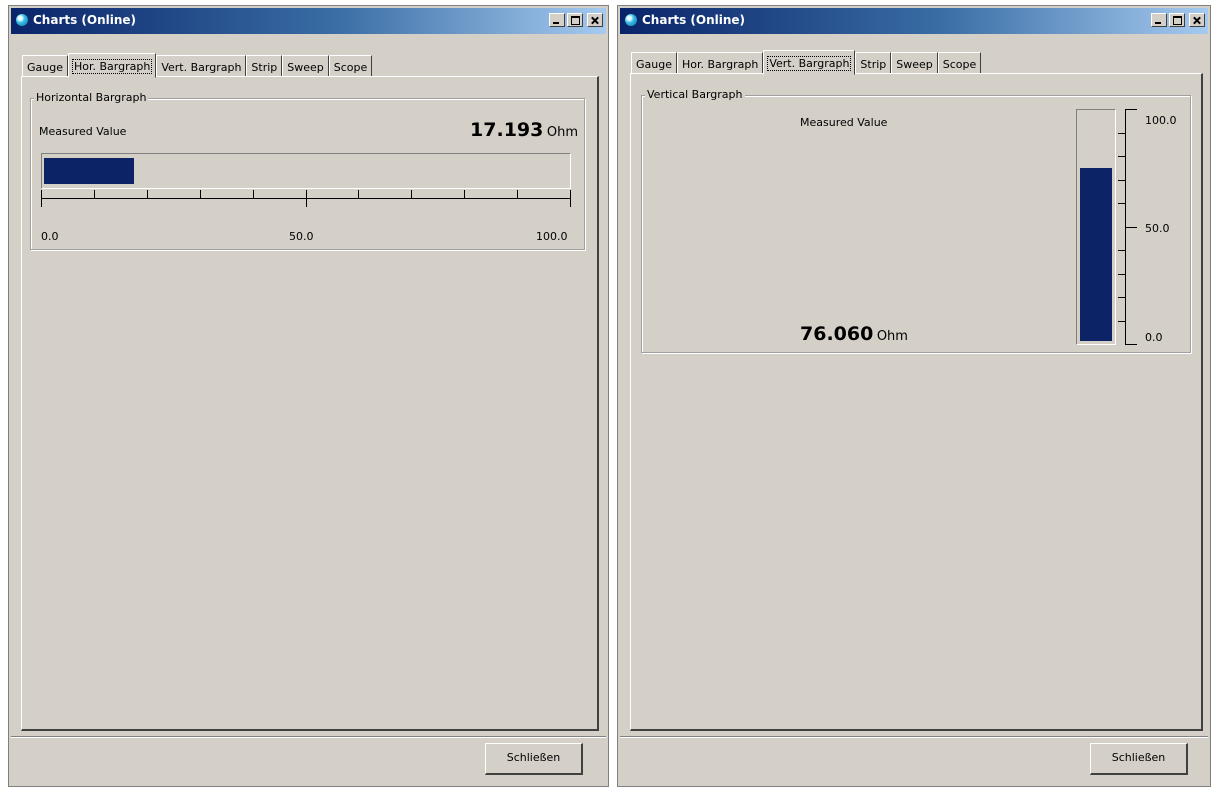 This screenshot has height=787, width=1214. I want to click on group-title: Horizontal Bargraph, so click(91, 97).